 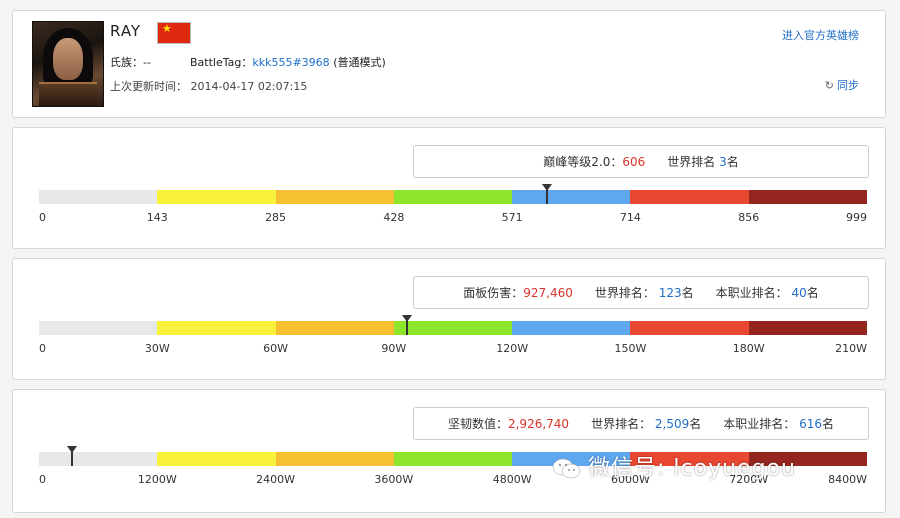 I want to click on battletag-field: BattleTag：kkk555#3968 (普通模式), so click(x=288, y=62).